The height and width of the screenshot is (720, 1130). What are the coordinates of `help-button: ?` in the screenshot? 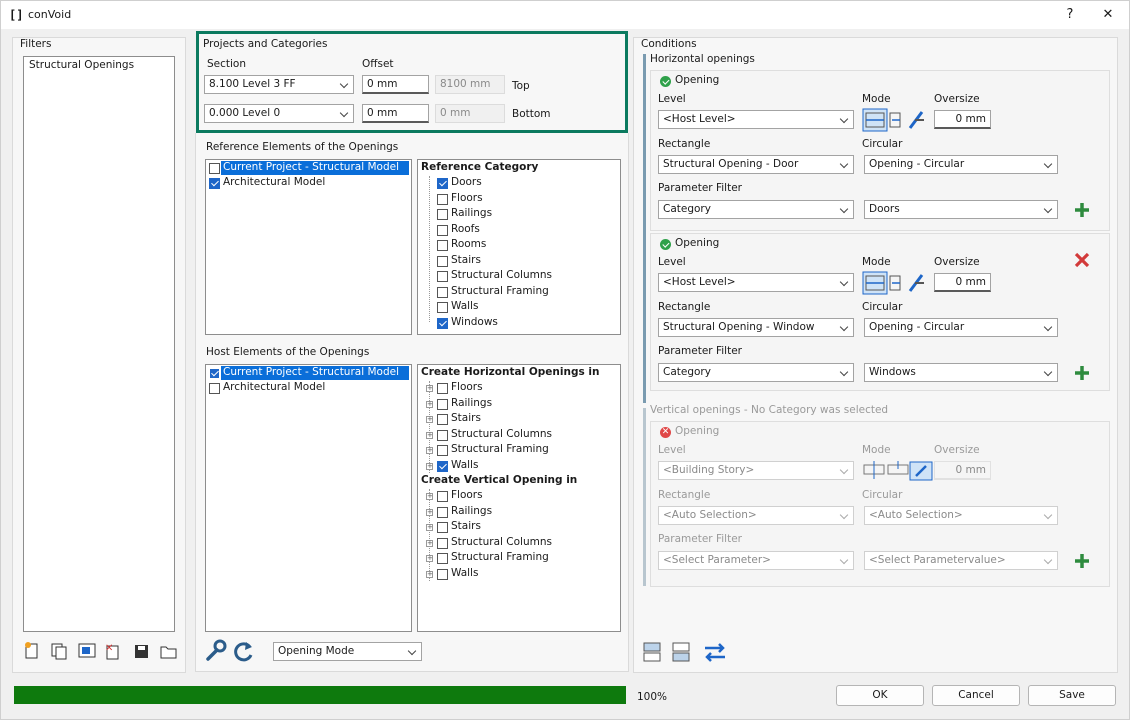 It's located at (1070, 15).